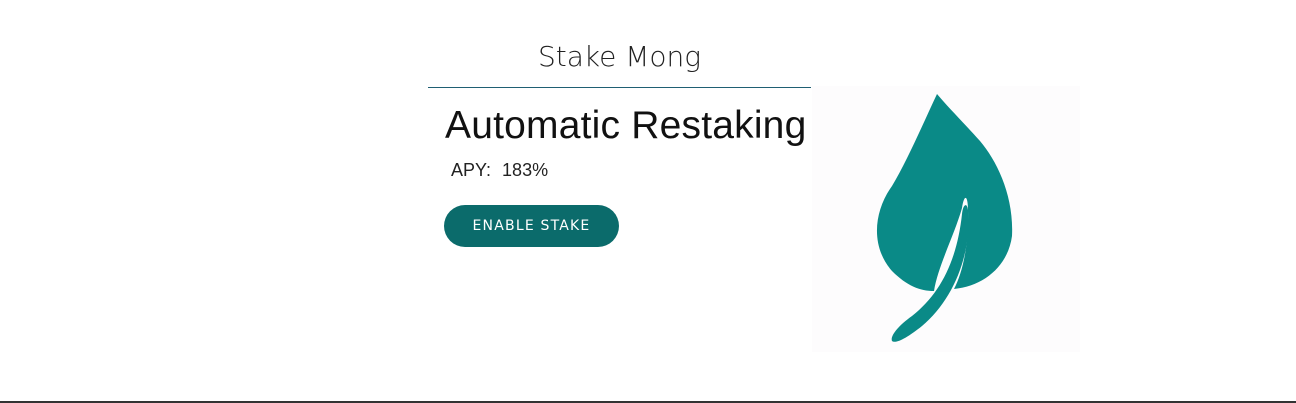 This screenshot has height=403, width=1296. Describe the element at coordinates (531, 226) in the screenshot. I see `enable-stake-button: ENABLE STAKE` at that location.